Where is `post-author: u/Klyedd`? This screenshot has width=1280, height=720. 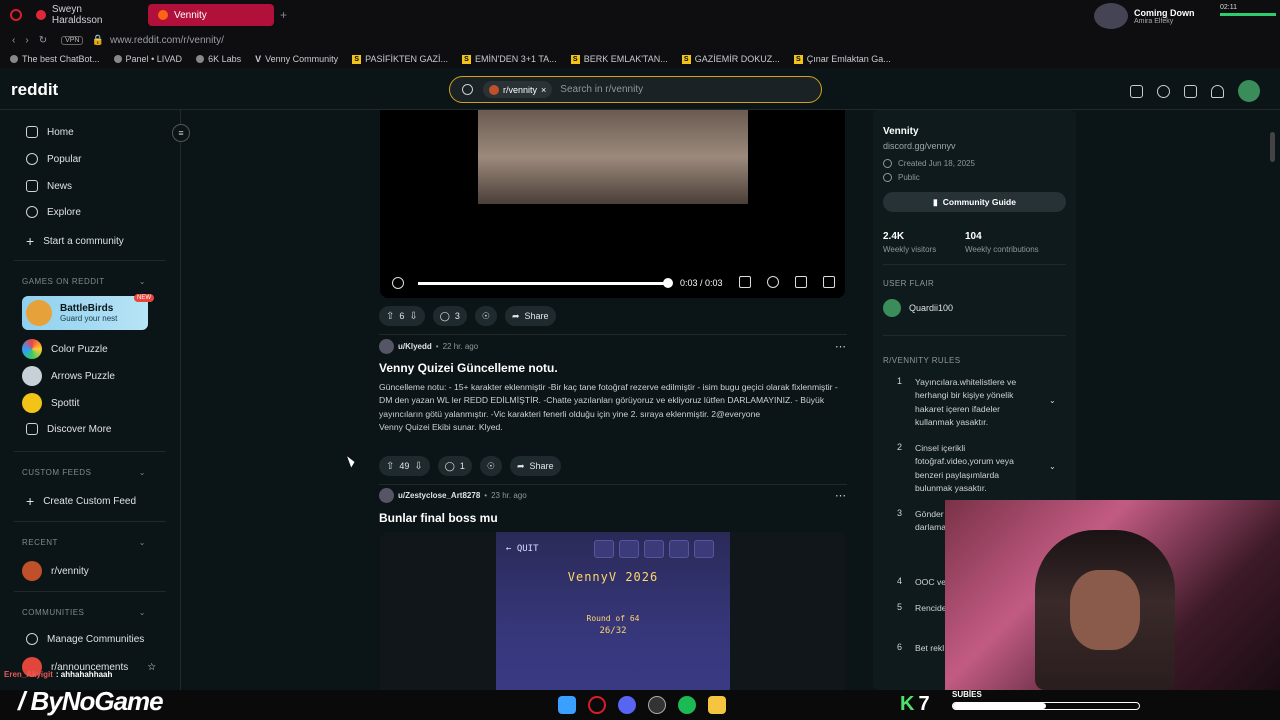 post-author: u/Klyedd is located at coordinates (415, 346).